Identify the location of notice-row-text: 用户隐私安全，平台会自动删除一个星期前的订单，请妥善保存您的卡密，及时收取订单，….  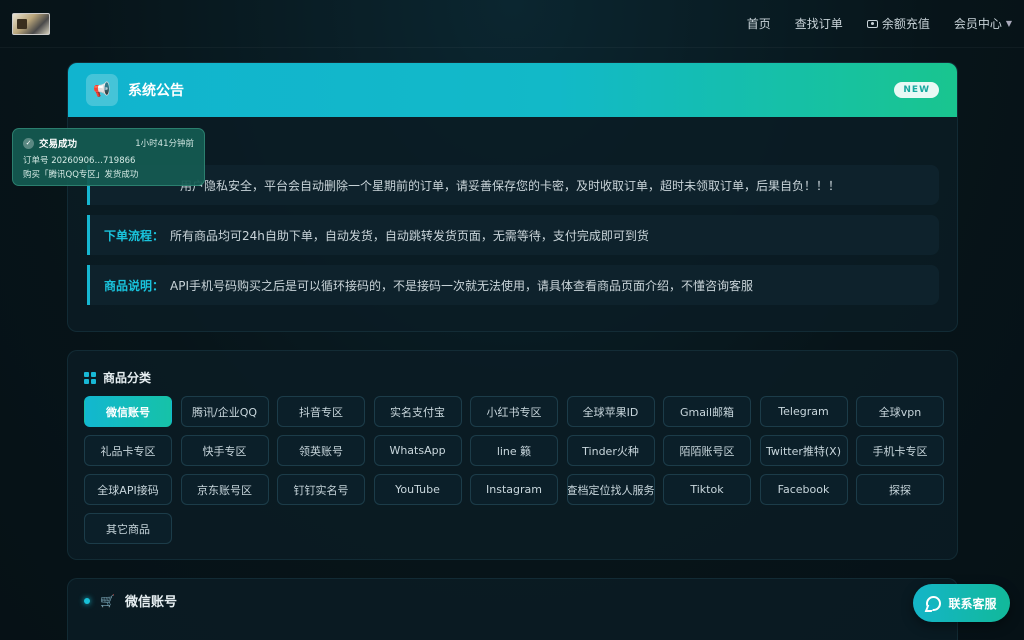
(510, 185).